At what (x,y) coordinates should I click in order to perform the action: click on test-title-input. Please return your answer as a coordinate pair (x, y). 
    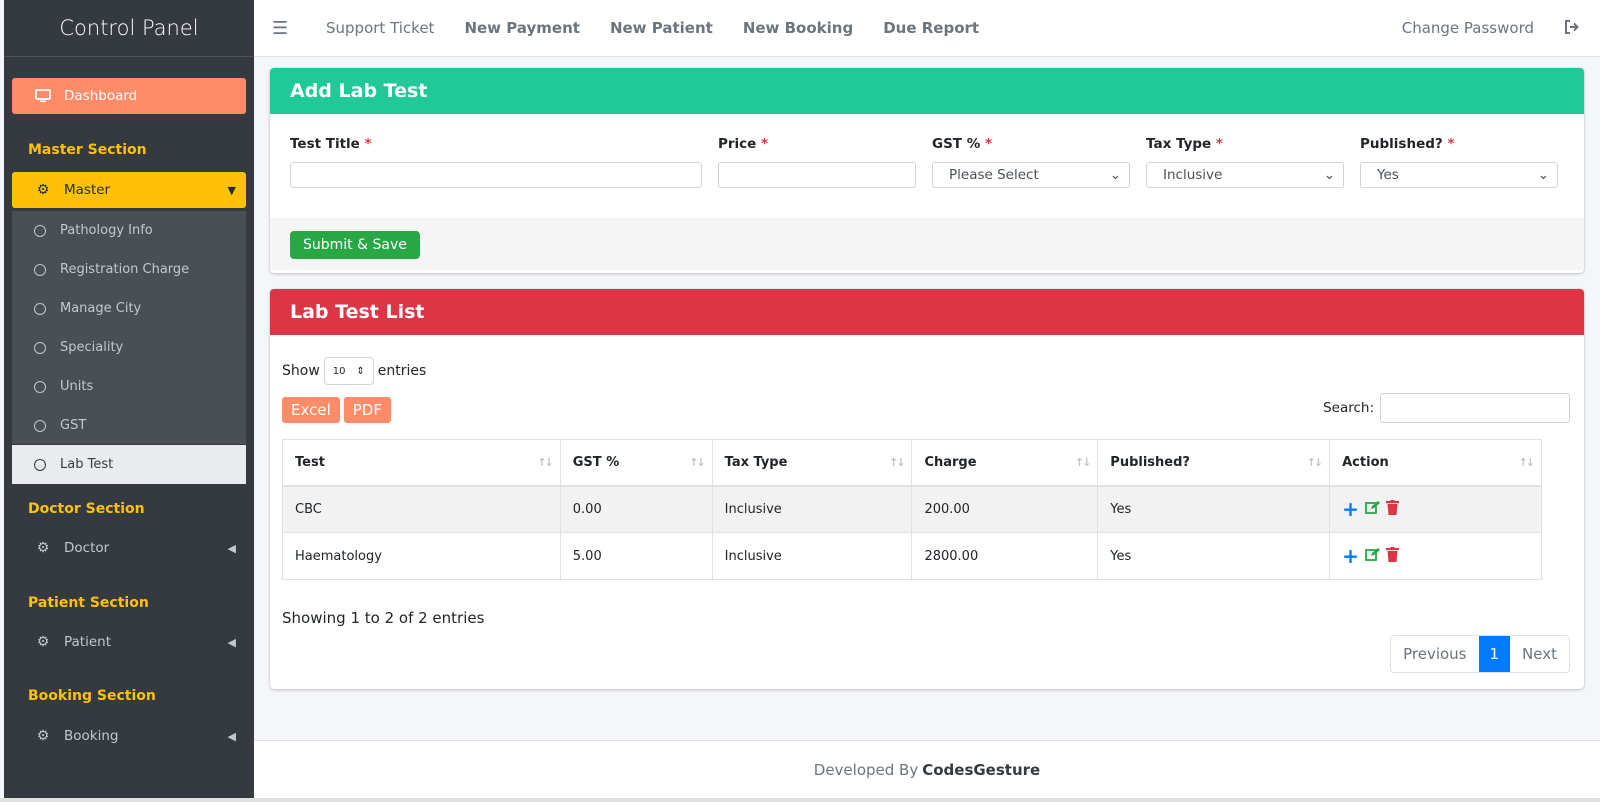
    Looking at the image, I should click on (496, 175).